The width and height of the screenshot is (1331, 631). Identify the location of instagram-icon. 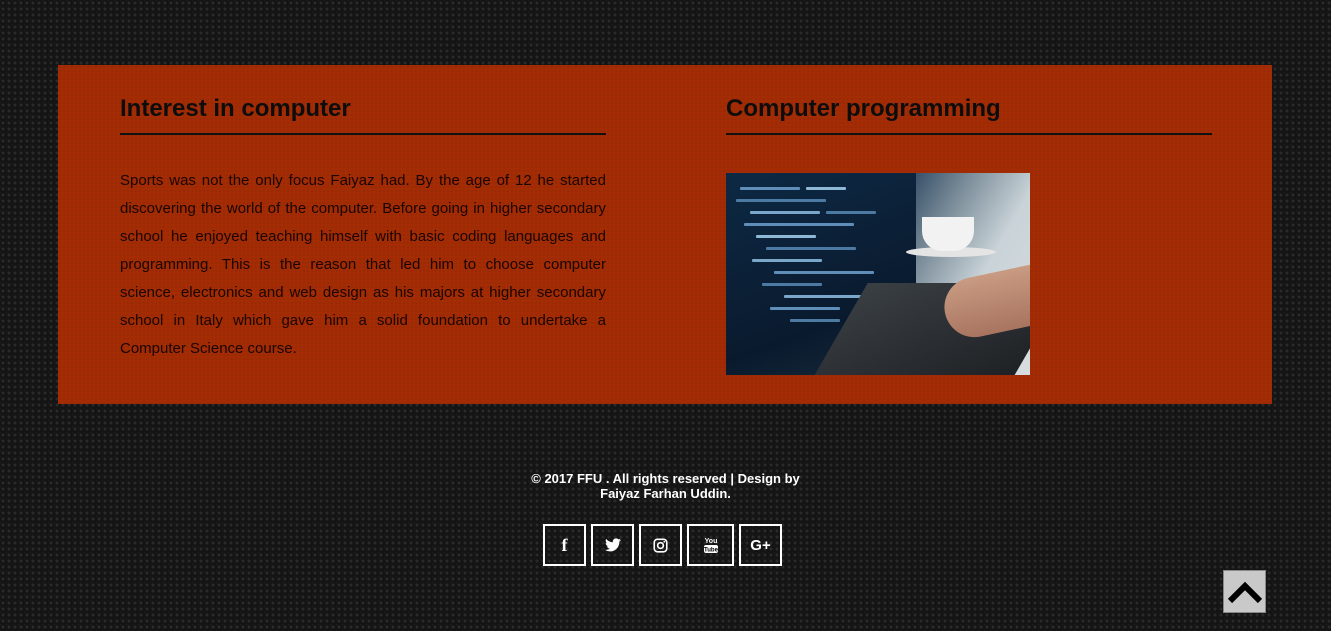
(660, 545).